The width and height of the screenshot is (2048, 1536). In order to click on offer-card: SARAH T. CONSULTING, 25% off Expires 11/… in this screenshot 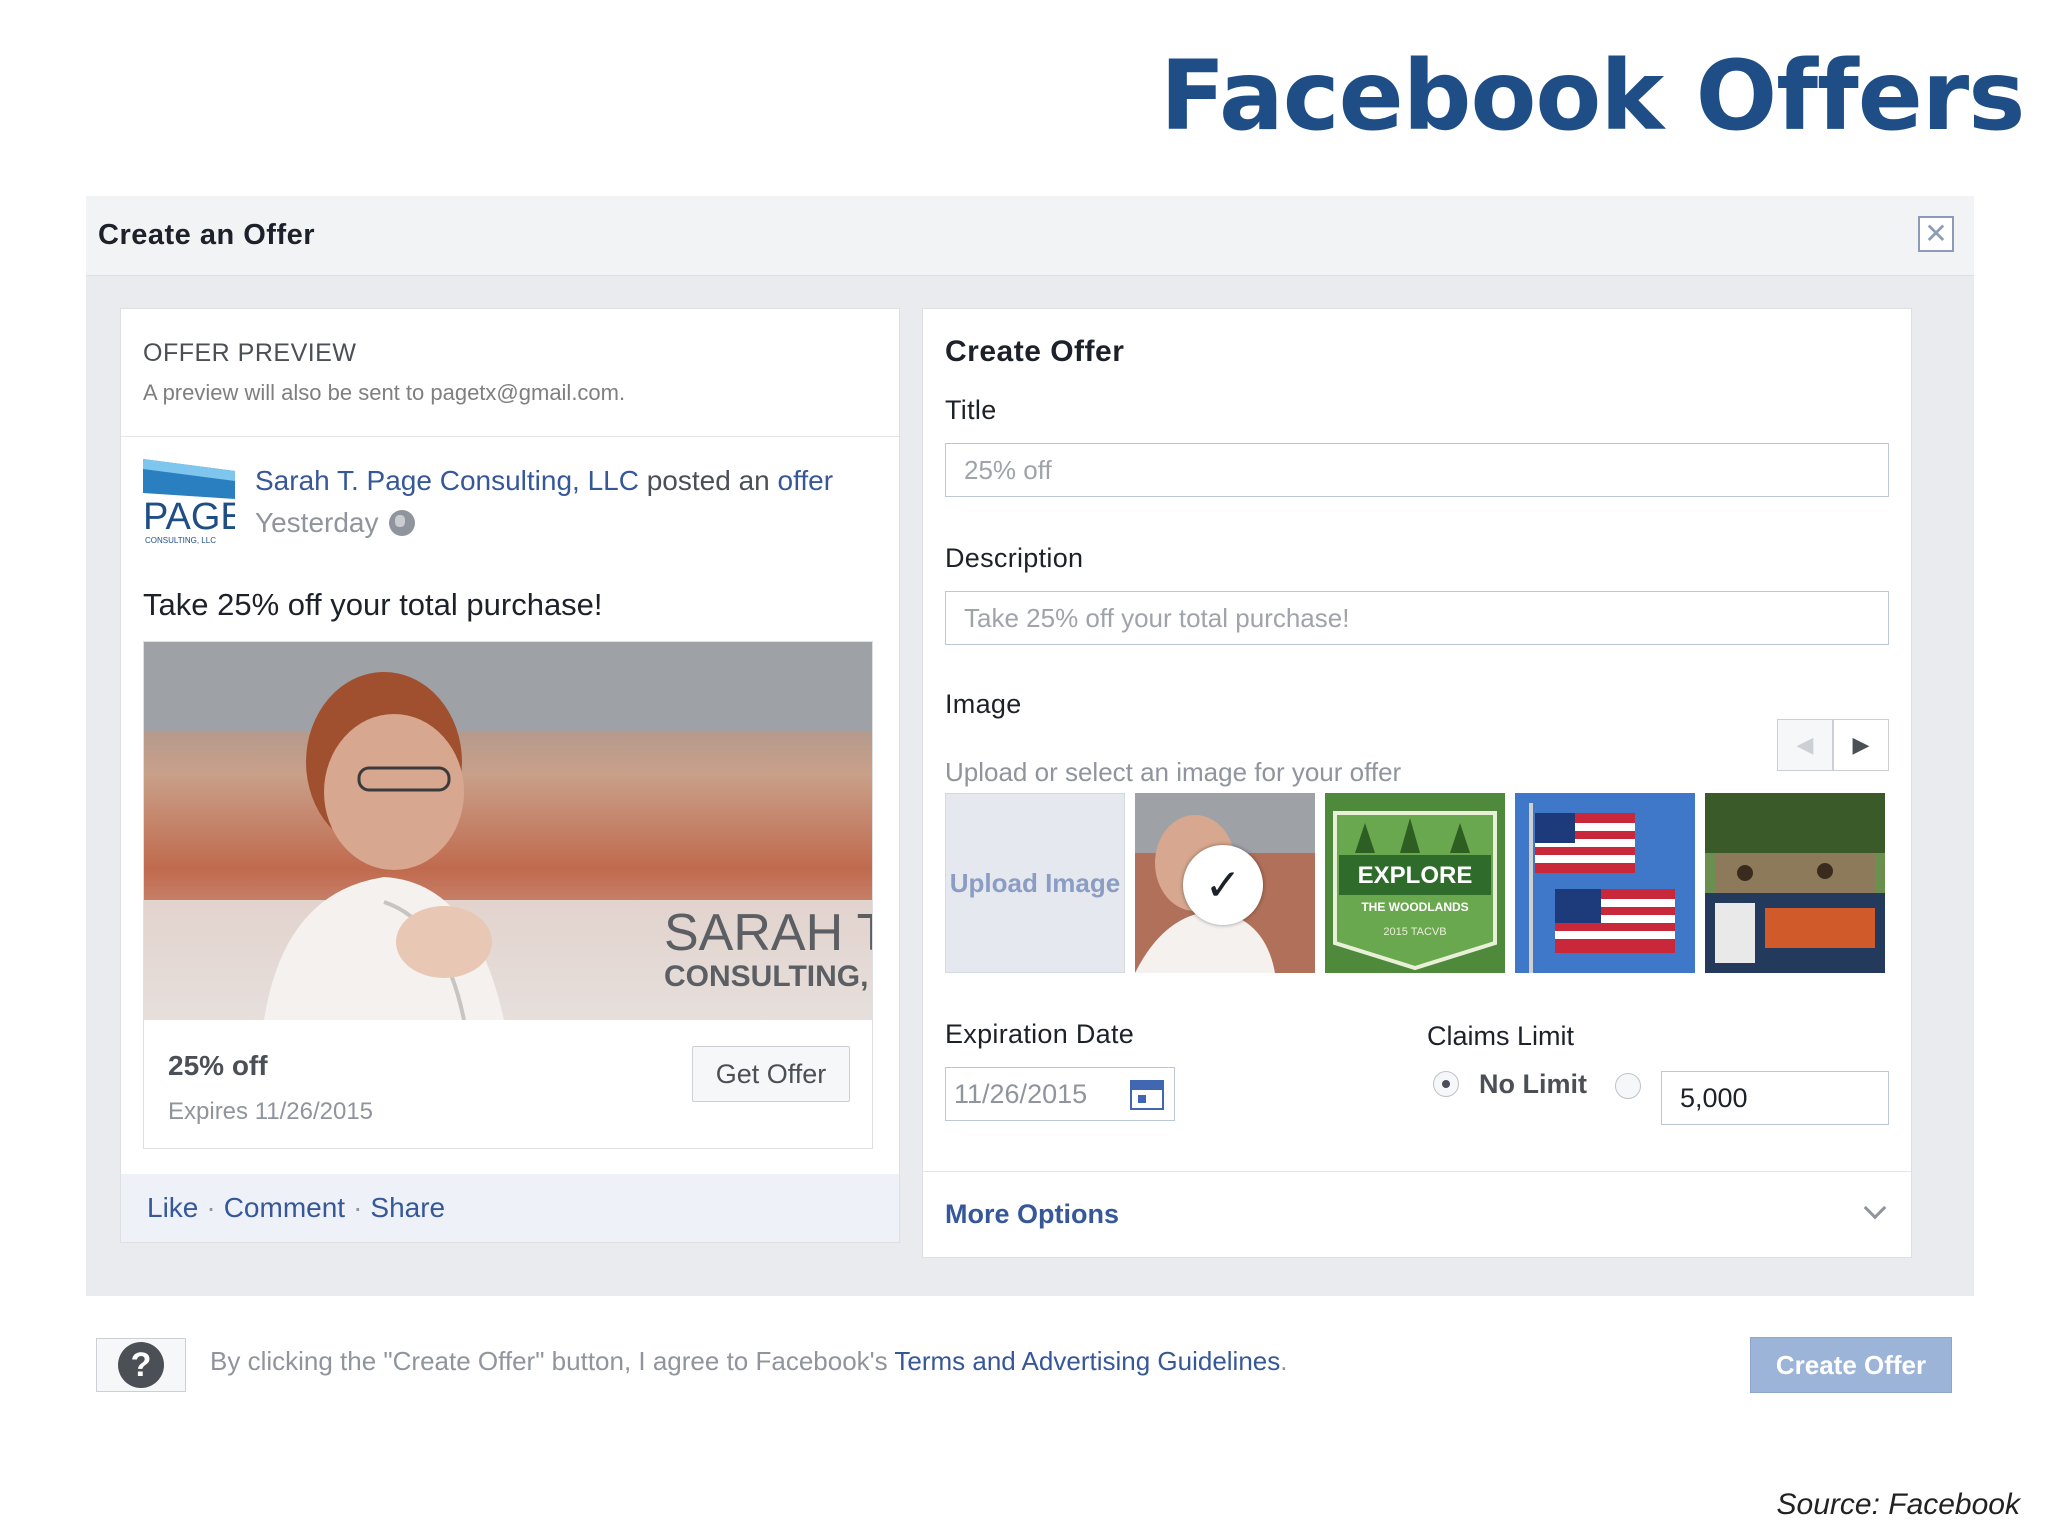, I will do `click(508, 895)`.